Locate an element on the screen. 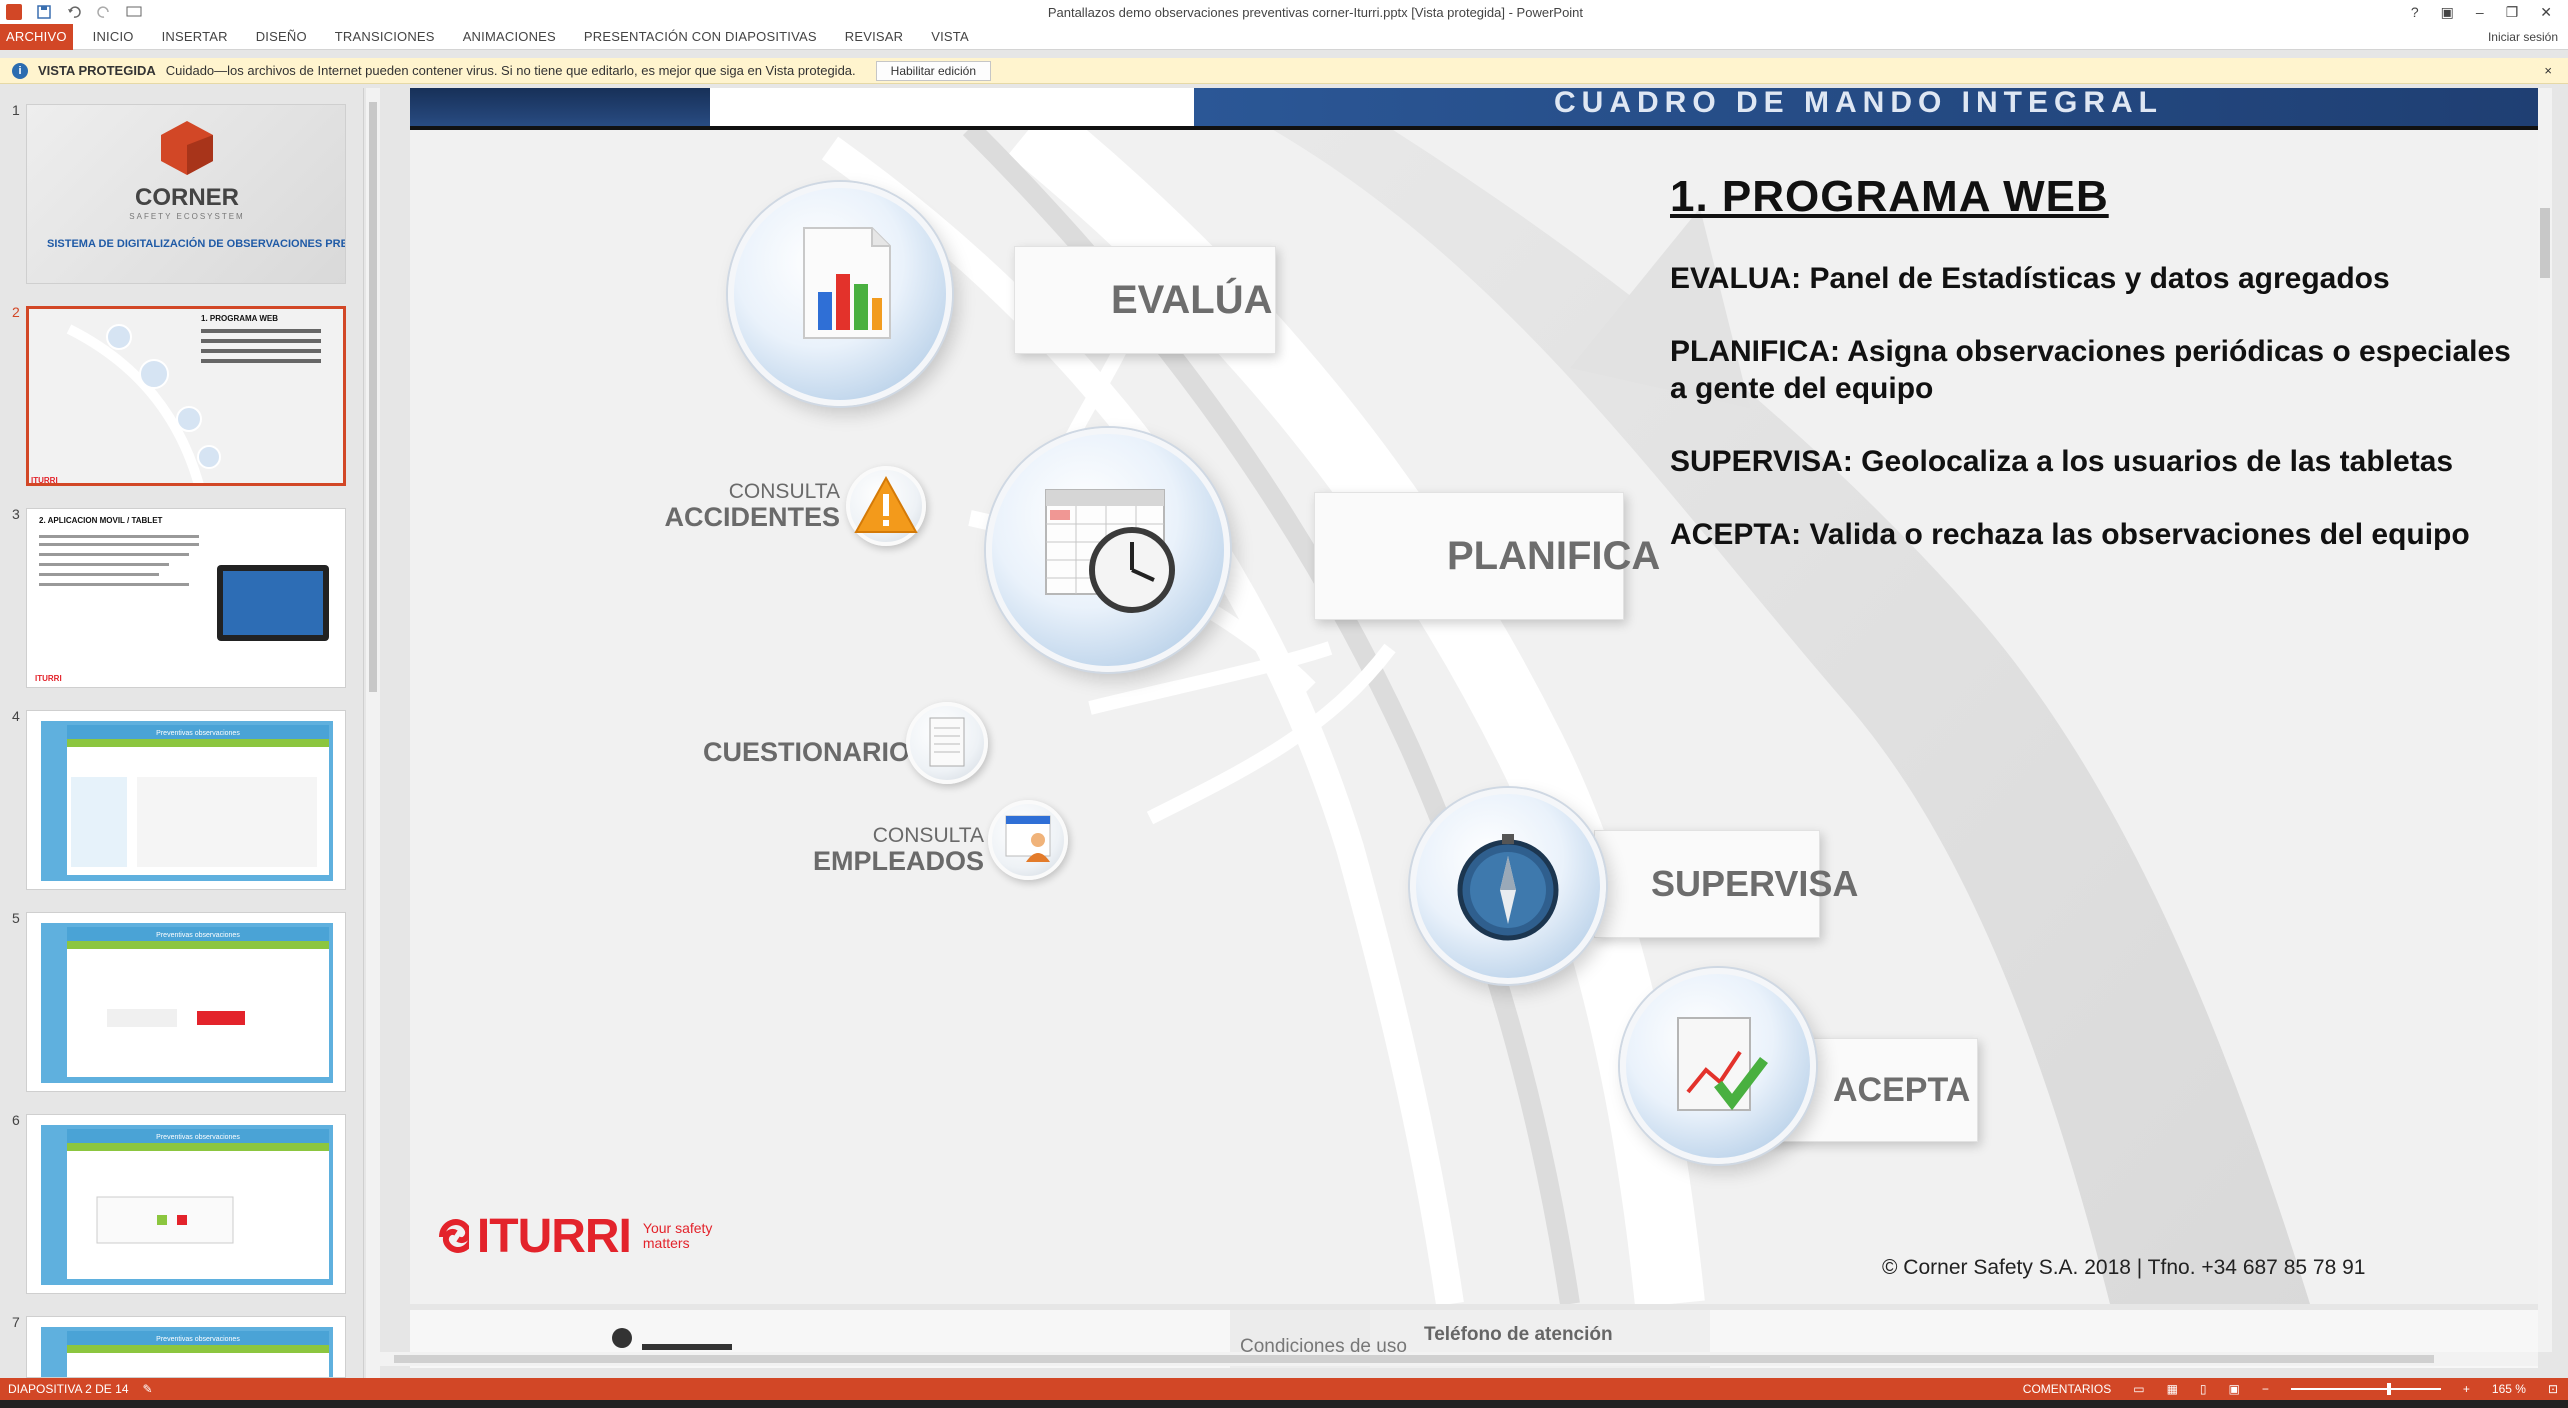  planifica-label-box: PLANIFICA is located at coordinates (1487, 556).